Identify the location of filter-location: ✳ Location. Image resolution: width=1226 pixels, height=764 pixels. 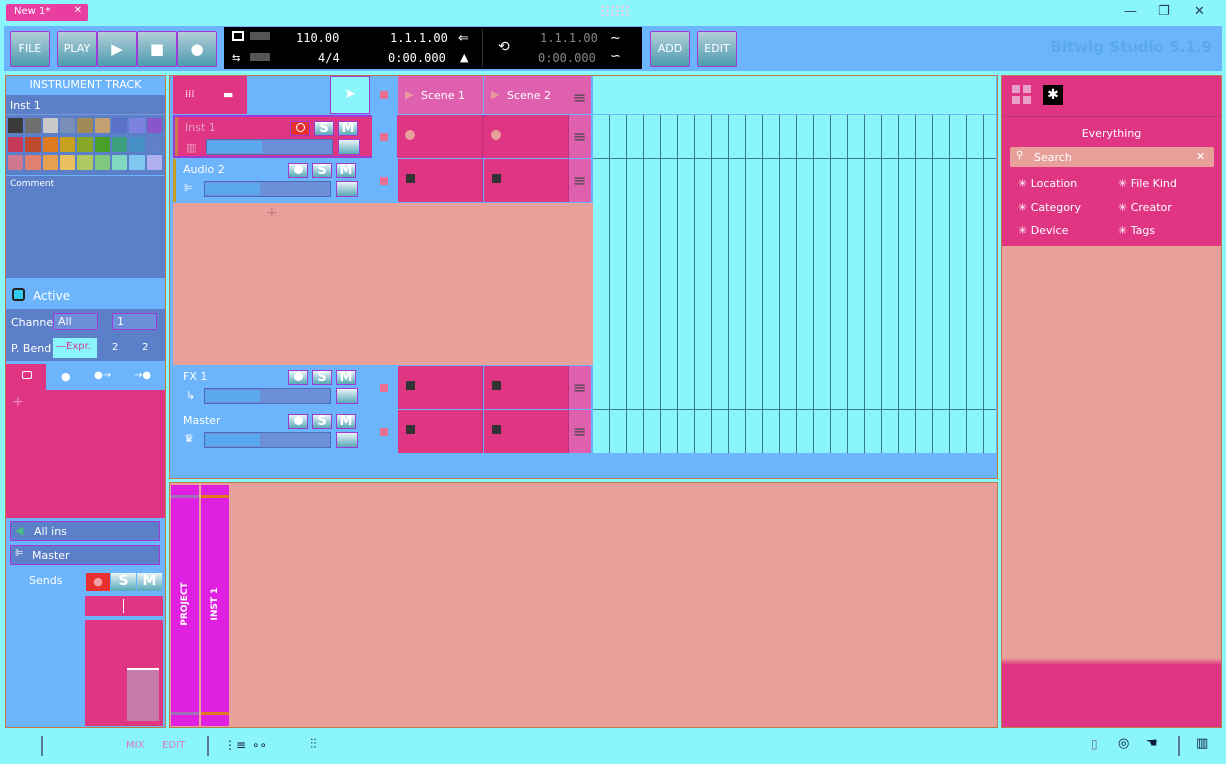
(1047, 183).